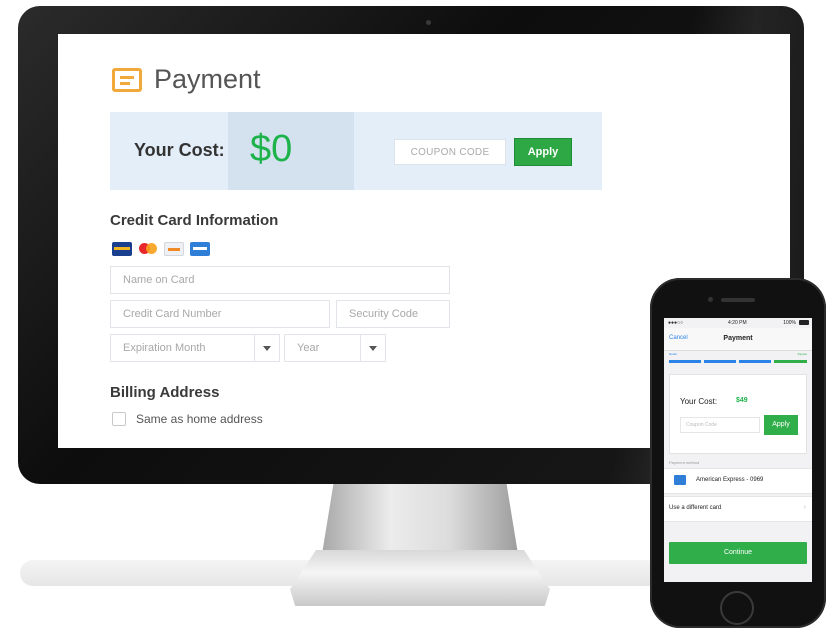  What do you see at coordinates (428, 22) in the screenshot?
I see `camera-icon` at bounding box center [428, 22].